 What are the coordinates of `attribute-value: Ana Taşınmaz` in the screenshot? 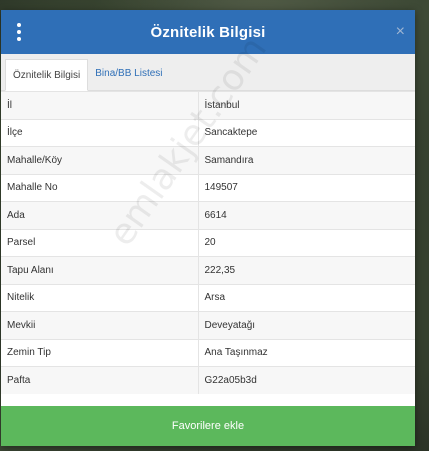 It's located at (306, 352).